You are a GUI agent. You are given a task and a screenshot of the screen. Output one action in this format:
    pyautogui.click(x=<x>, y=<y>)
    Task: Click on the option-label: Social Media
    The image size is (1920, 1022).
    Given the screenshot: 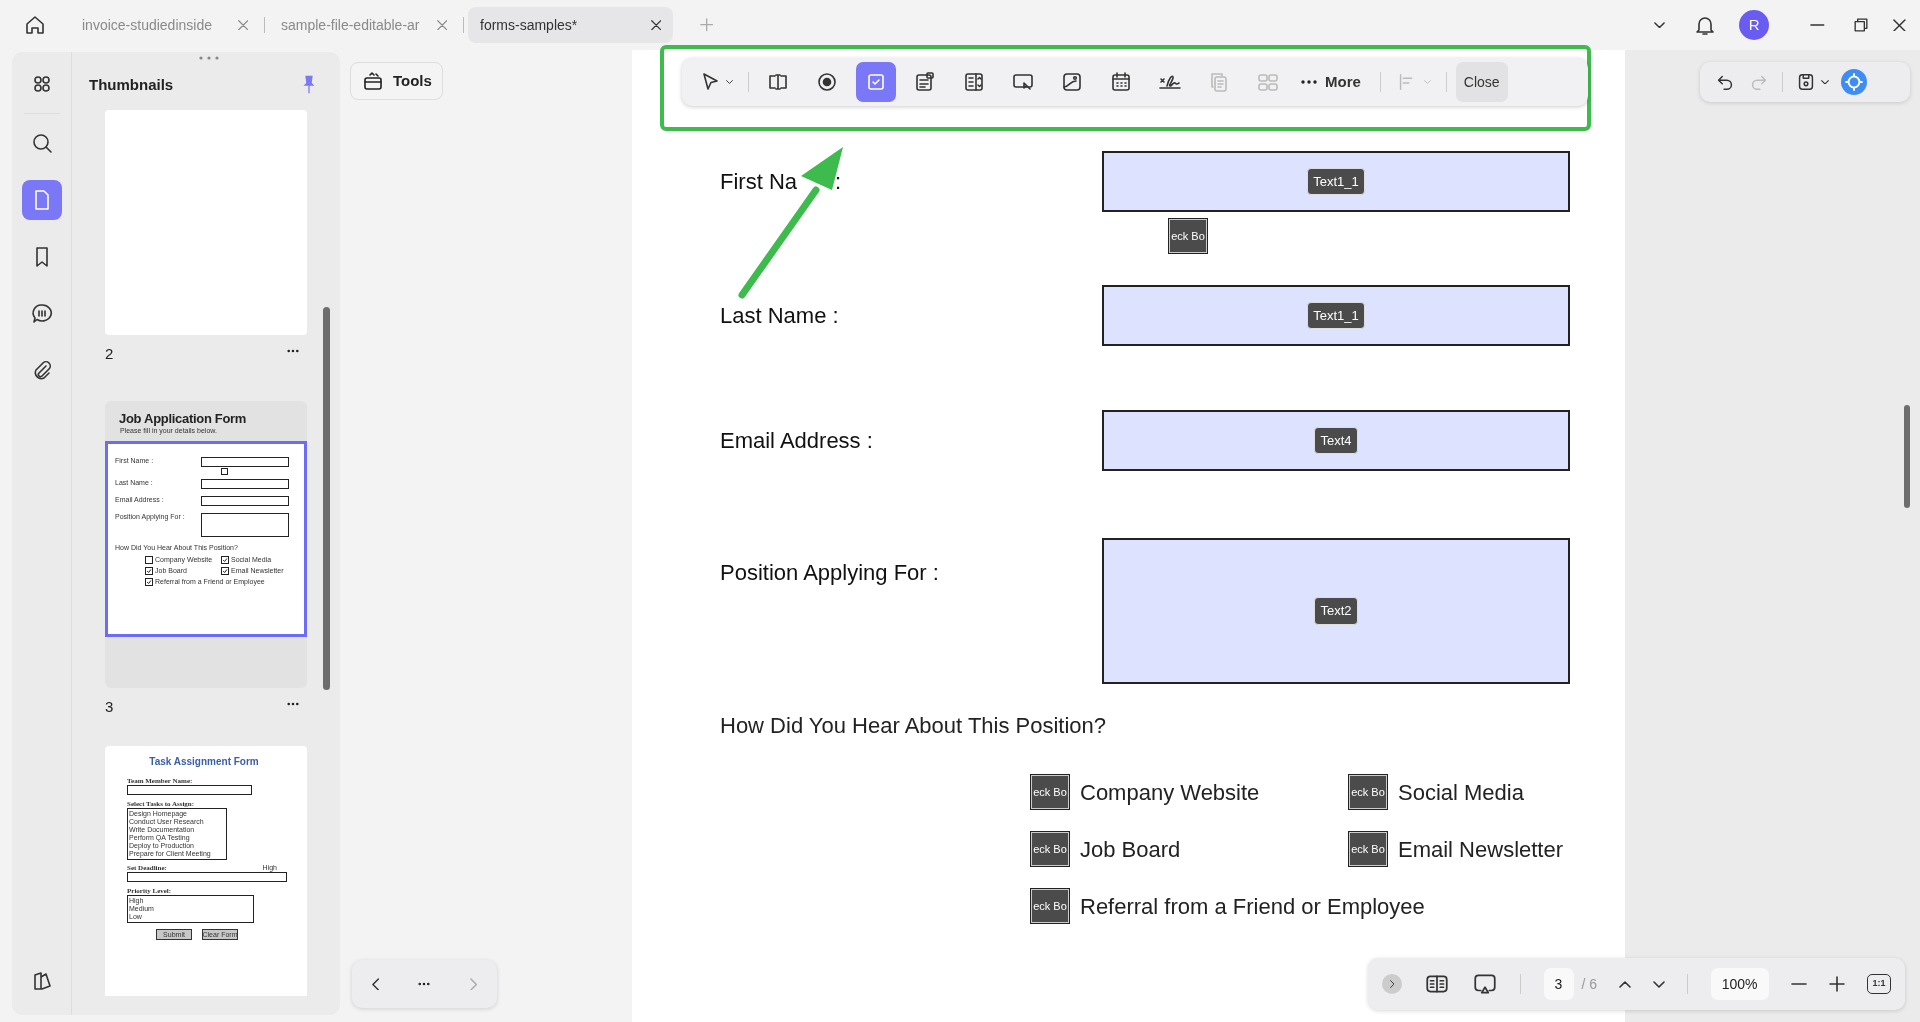 What is the action you would take?
    pyautogui.click(x=1461, y=792)
    